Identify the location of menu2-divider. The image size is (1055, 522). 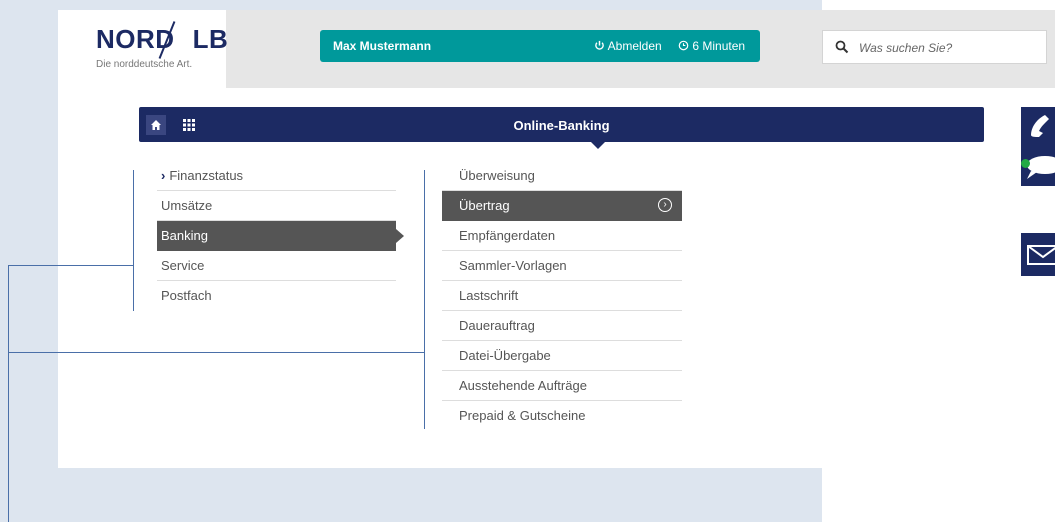
(424, 299).